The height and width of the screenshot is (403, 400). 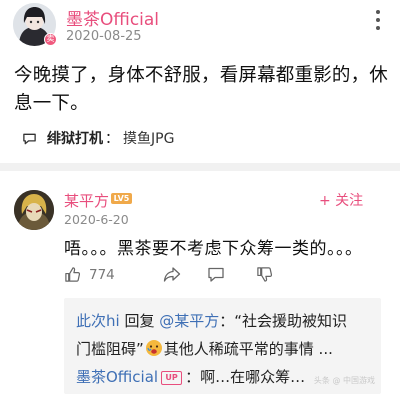 I want to click on share-button, so click(x=172, y=274).